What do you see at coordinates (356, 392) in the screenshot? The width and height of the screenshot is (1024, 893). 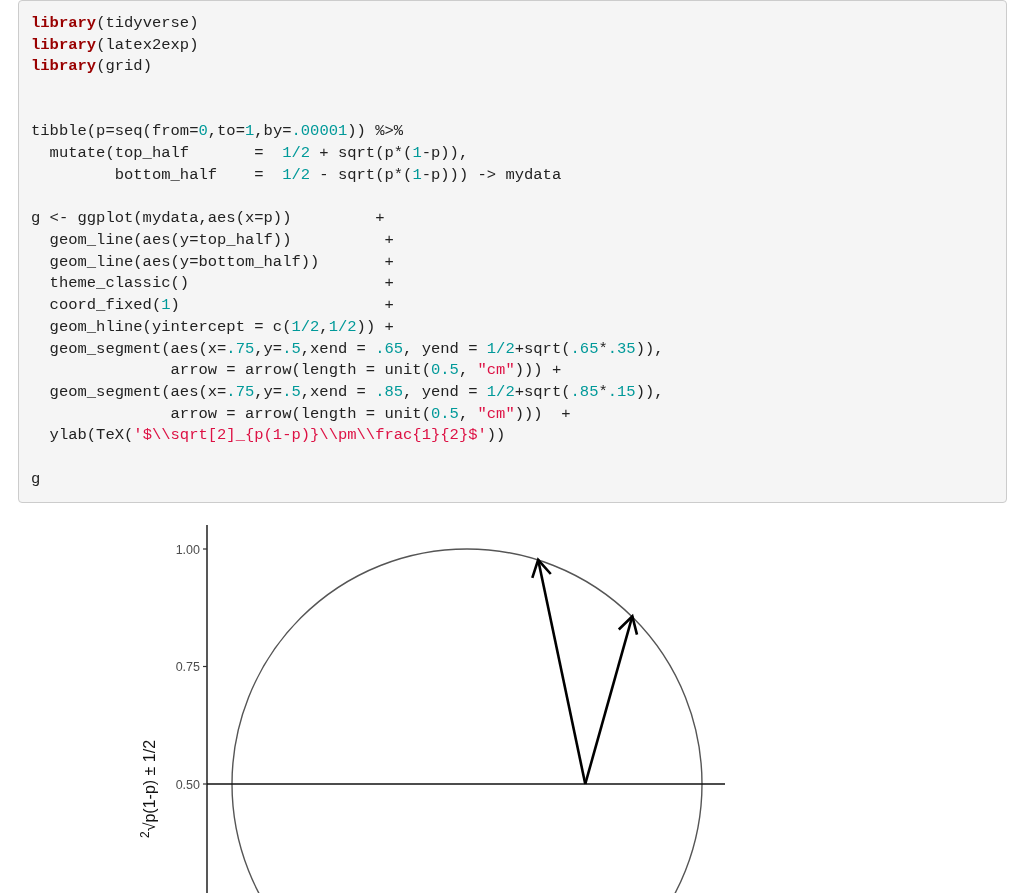 I see `code-line: geom_segment(aes(x=.75,y=.5,xend = .85, yend = 1/2+sqrt(.85*.15)),` at bounding box center [356, 392].